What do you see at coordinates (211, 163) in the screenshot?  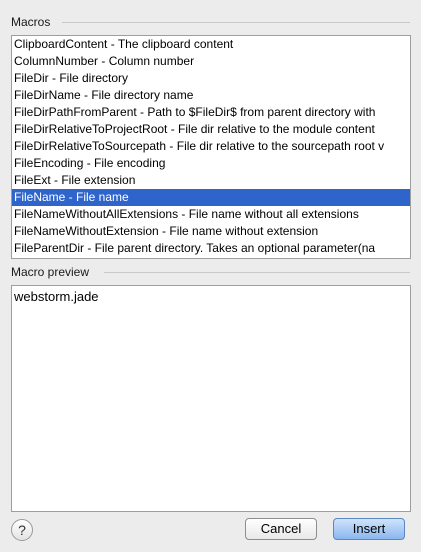 I see `macro-list-item: FileEncoding - File encoding` at bounding box center [211, 163].